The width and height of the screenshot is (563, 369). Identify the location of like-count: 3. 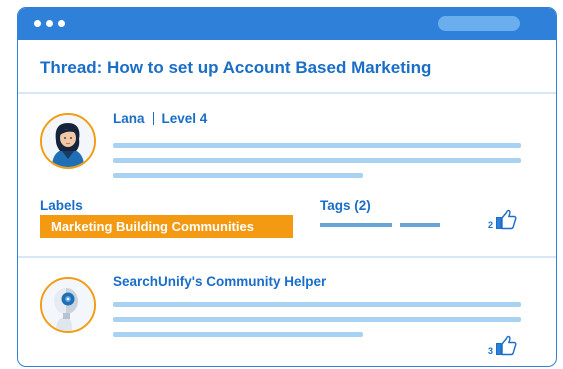
(491, 351).